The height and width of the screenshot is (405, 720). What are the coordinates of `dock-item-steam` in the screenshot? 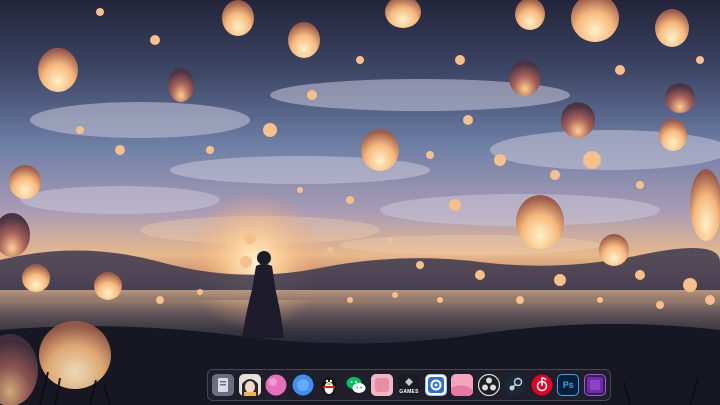 It's located at (515, 385).